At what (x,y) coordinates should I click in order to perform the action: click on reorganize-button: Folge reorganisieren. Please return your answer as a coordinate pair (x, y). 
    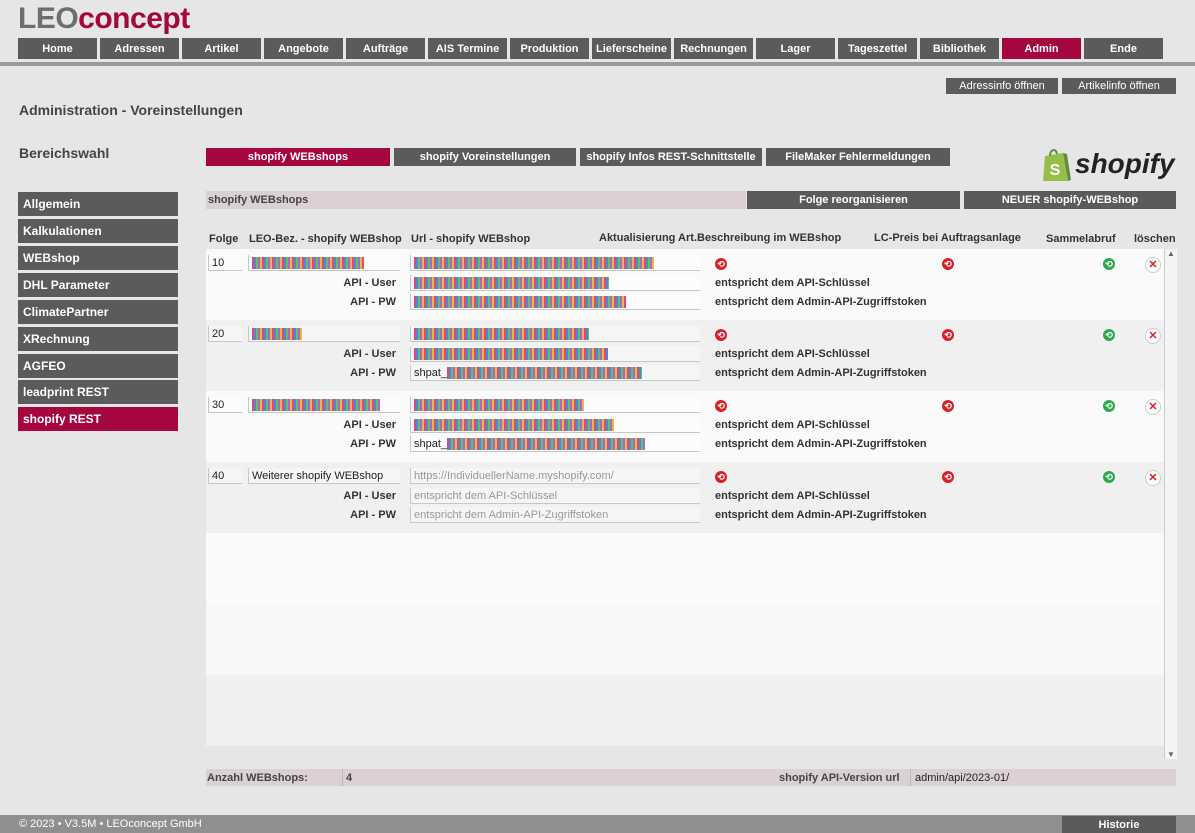
    Looking at the image, I should click on (853, 200).